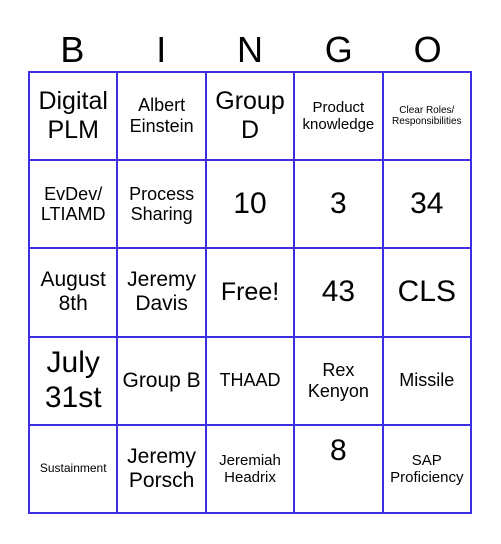  What do you see at coordinates (73, 204) in the screenshot?
I see `bingo-cell: EvDev/ LTIAMD` at bounding box center [73, 204].